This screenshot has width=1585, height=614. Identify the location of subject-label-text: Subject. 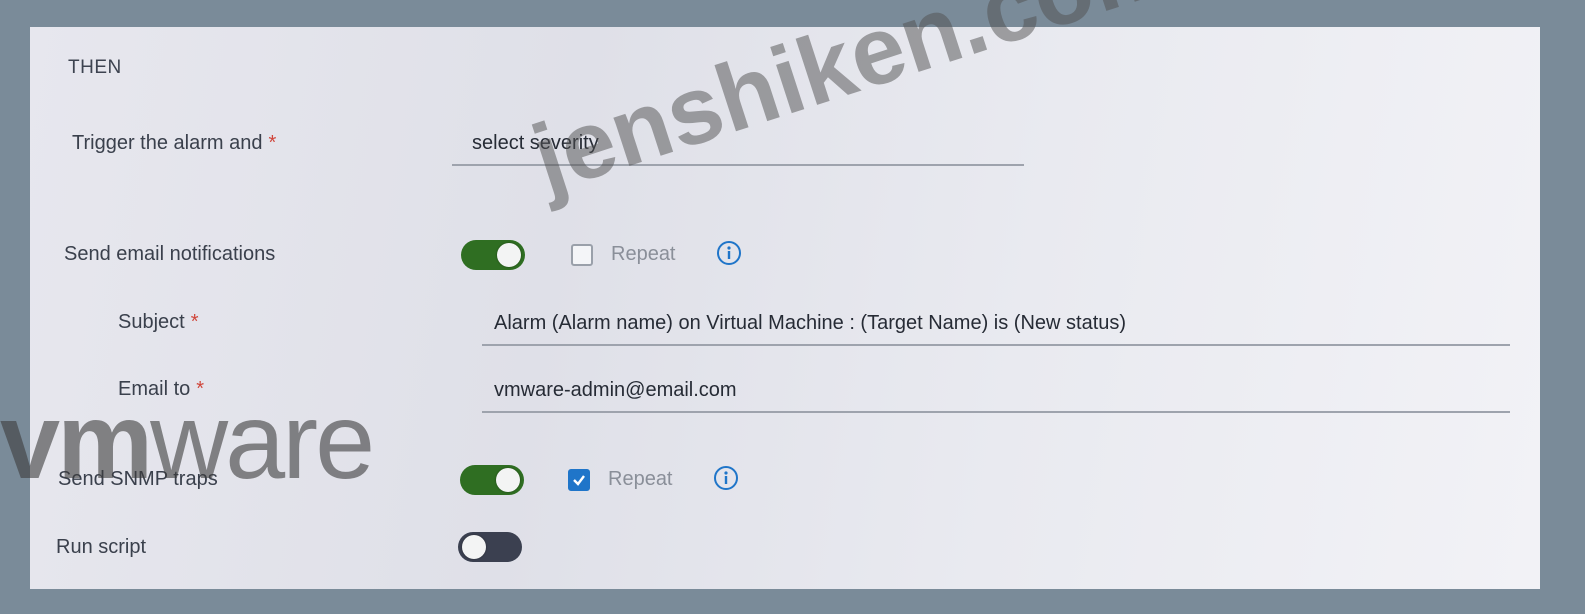
(151, 322).